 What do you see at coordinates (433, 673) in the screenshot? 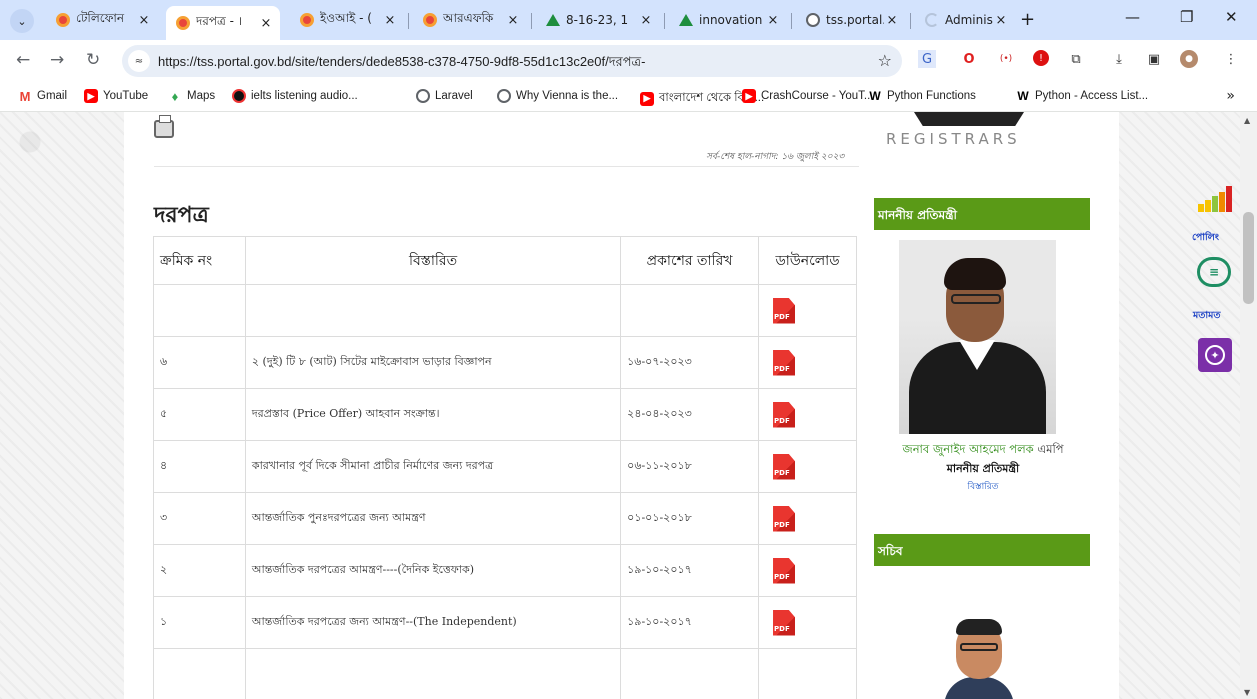
I see `details-cell` at bounding box center [433, 673].